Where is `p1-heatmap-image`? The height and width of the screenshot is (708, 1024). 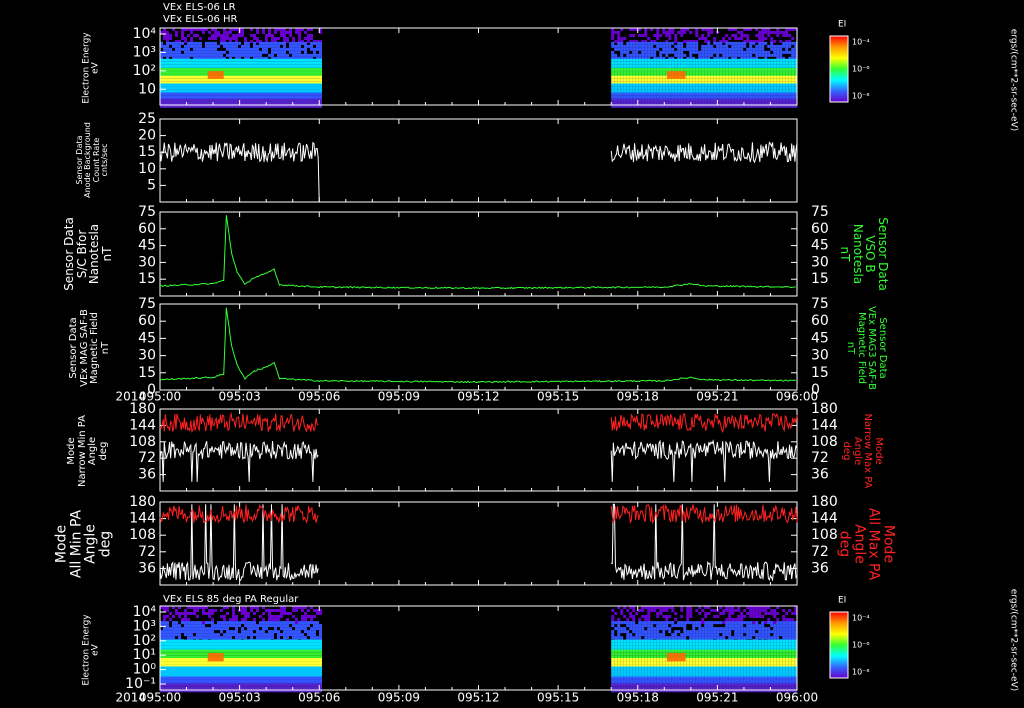 p1-heatmap-image is located at coordinates (479, 68).